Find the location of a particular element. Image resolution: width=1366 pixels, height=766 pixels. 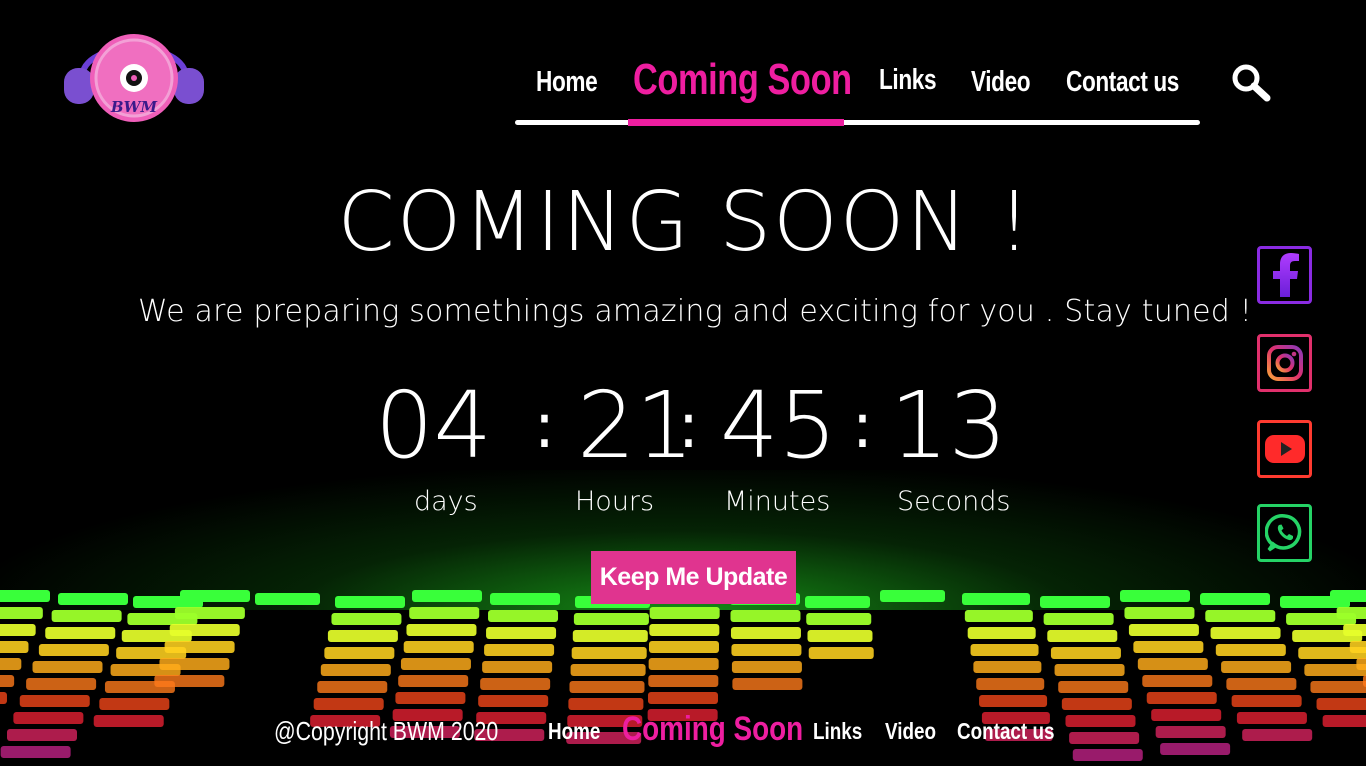

headphones-disc-icon: BWM is located at coordinates (134, 78).